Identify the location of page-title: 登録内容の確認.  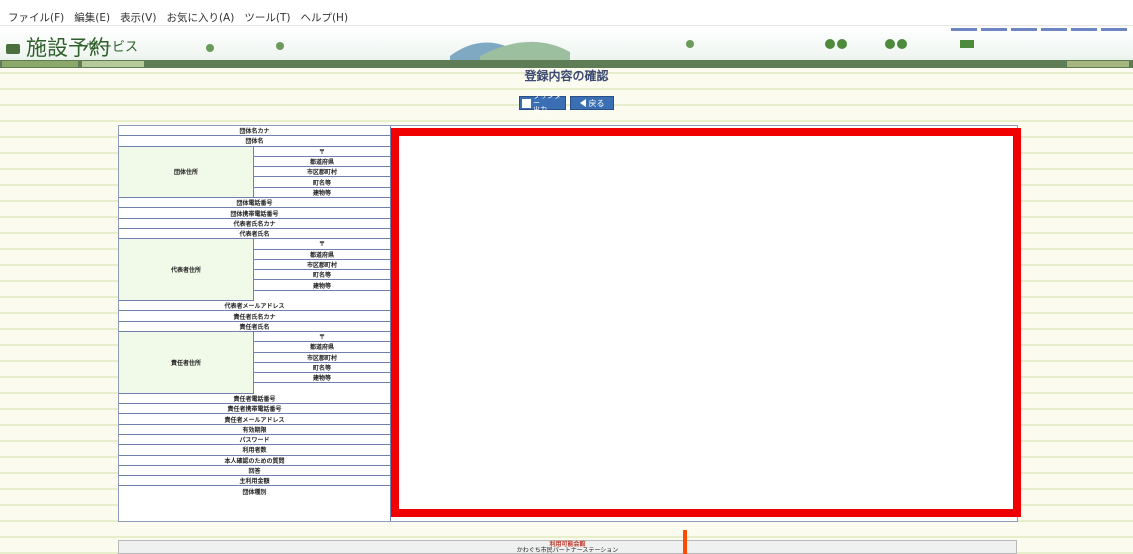
(566, 76).